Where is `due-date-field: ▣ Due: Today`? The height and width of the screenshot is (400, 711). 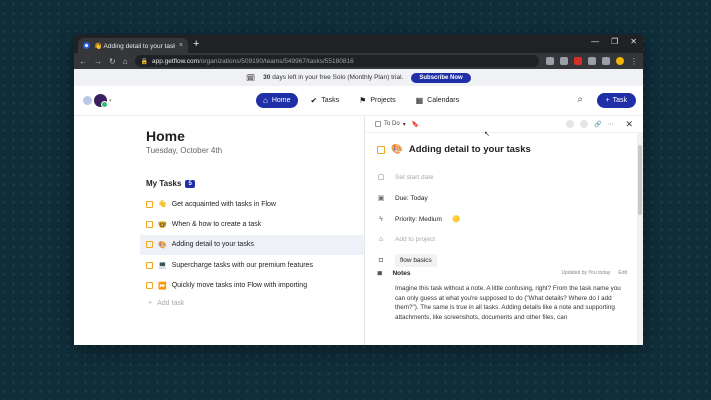
due-date-field: ▣ Due: Today is located at coordinates (402, 198).